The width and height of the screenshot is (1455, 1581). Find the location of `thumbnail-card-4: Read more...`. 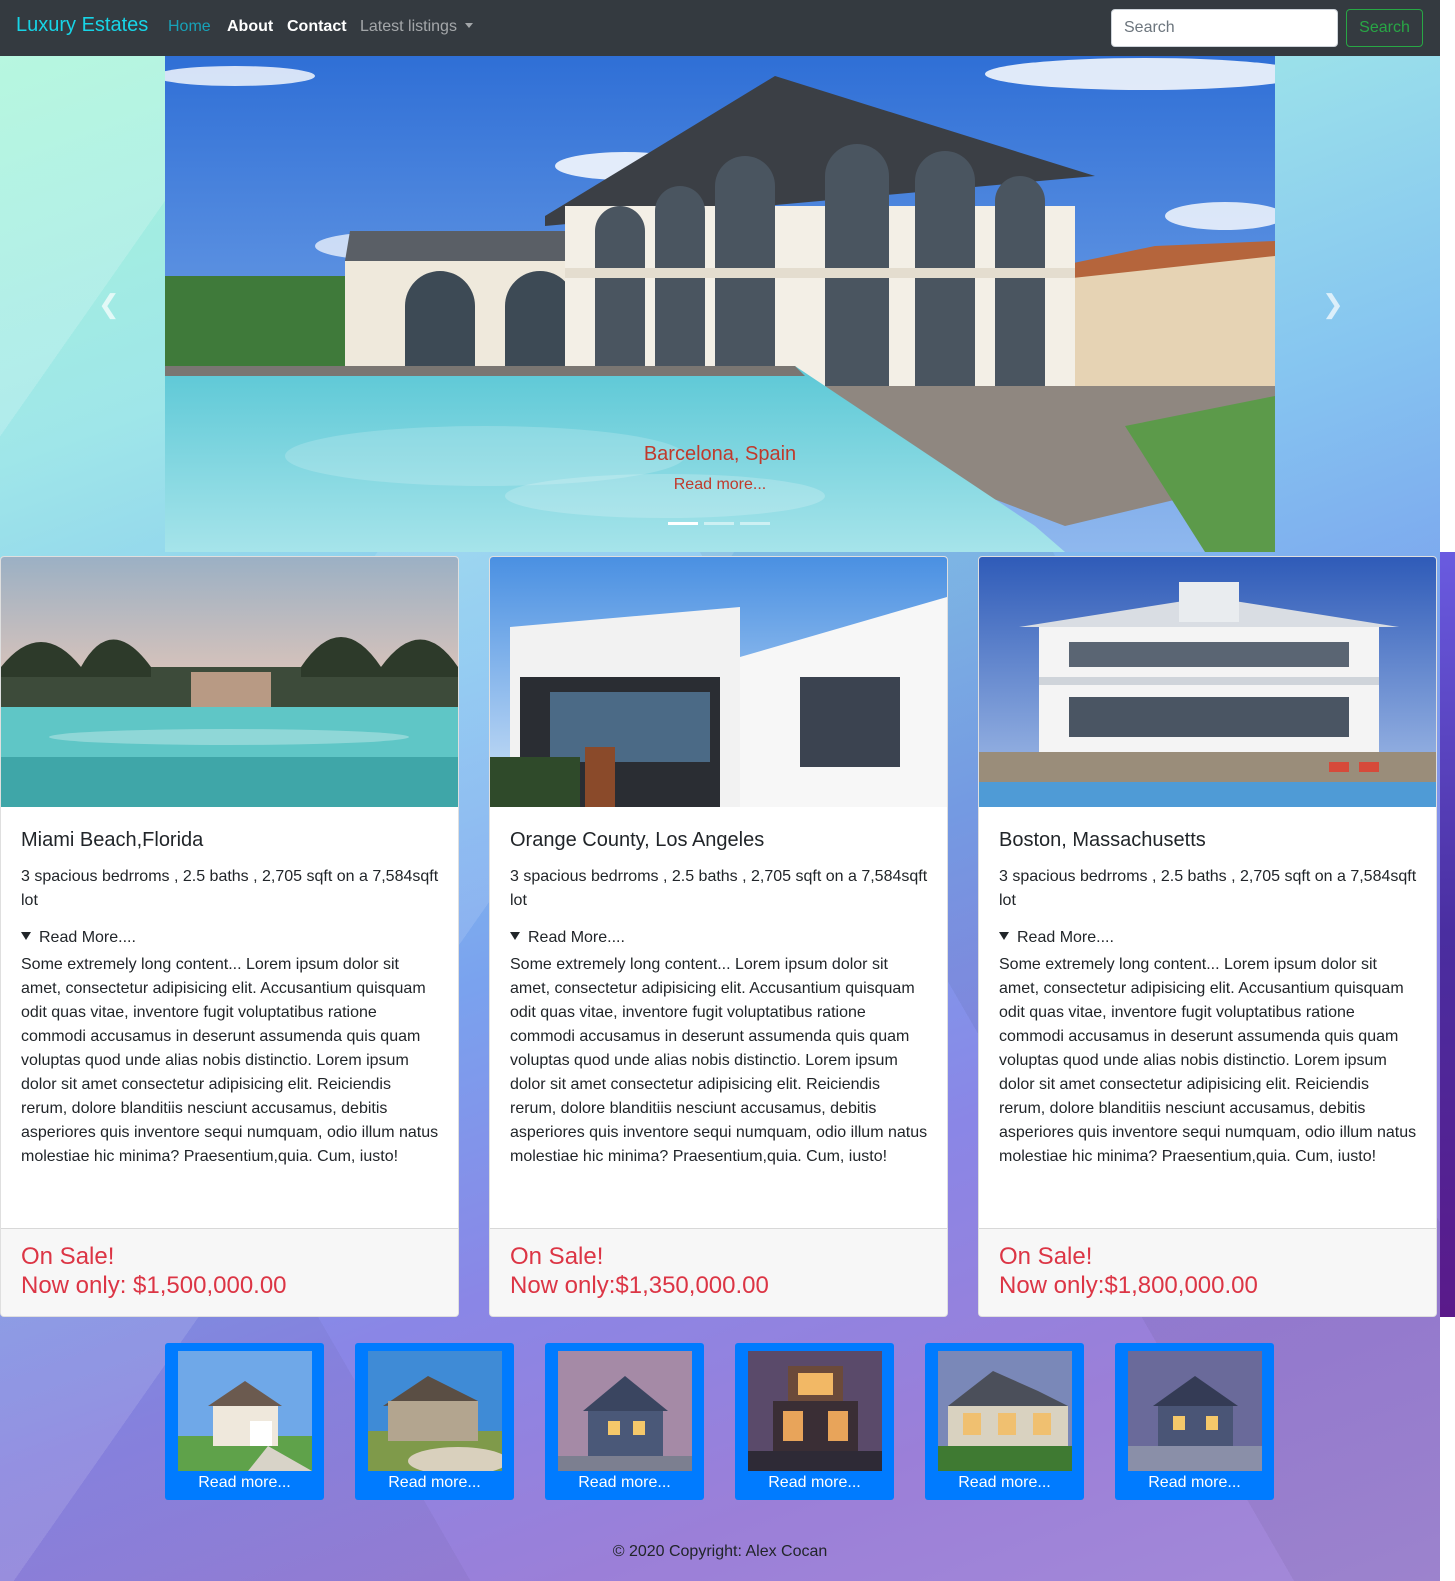

thumbnail-card-4: Read more... is located at coordinates (814, 1421).